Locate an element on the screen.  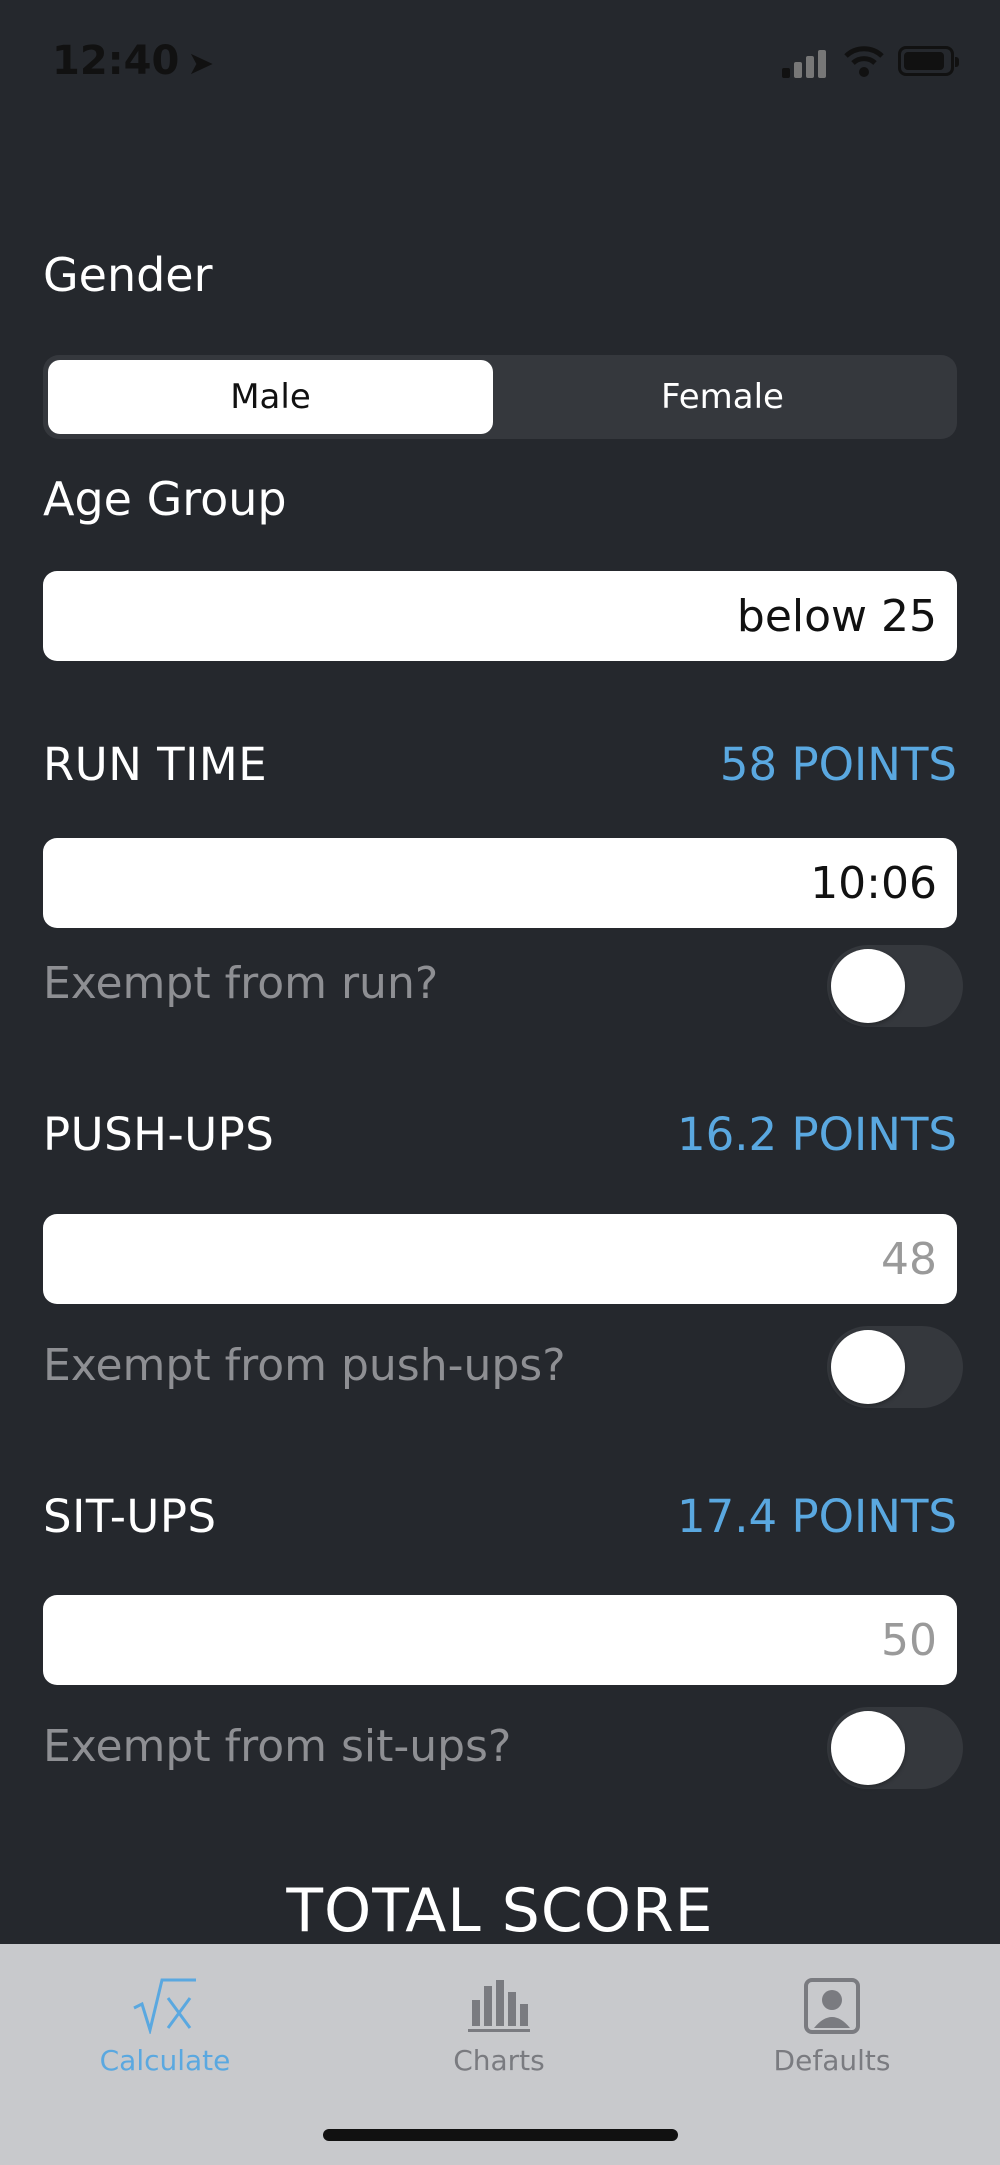
exempt-run-label: Exempt from run? is located at coordinates (241, 983).